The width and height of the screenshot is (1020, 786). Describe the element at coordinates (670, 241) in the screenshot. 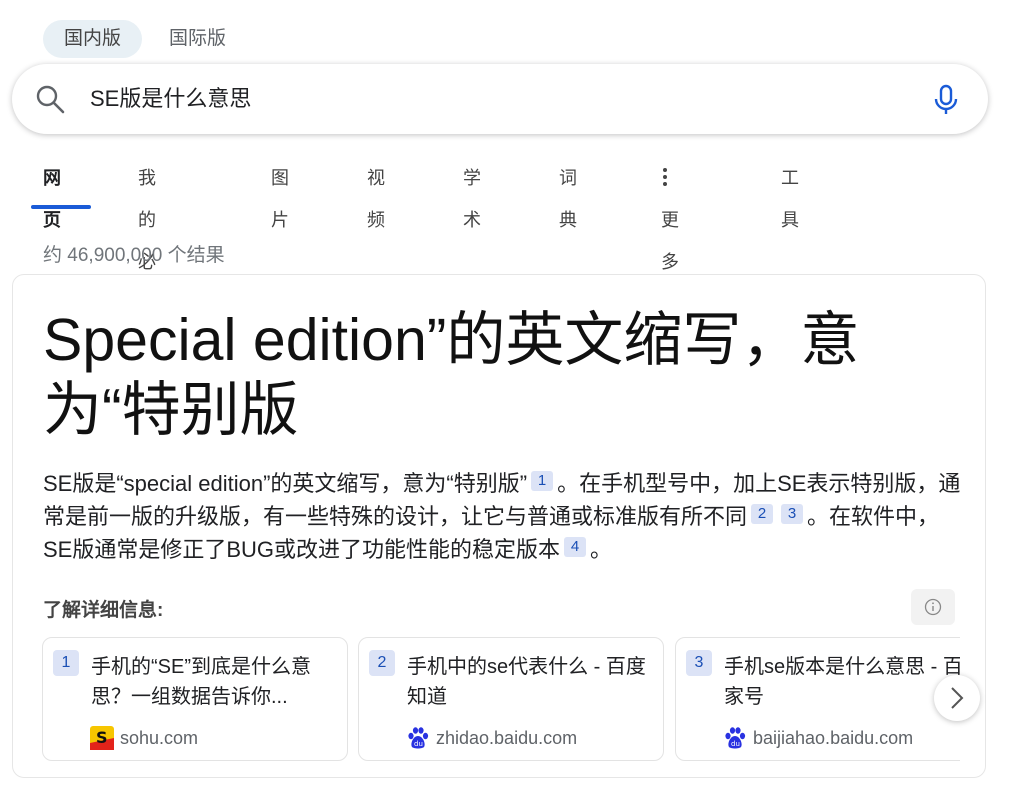

I see `nav-more-label: 更多` at that location.